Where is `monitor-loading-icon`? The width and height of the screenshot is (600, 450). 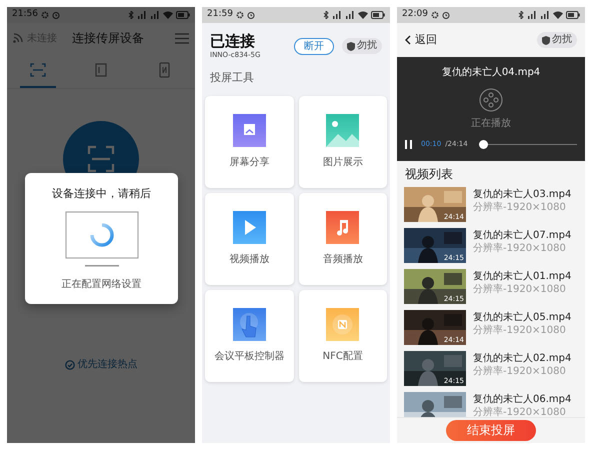 monitor-loading-icon is located at coordinates (101, 239).